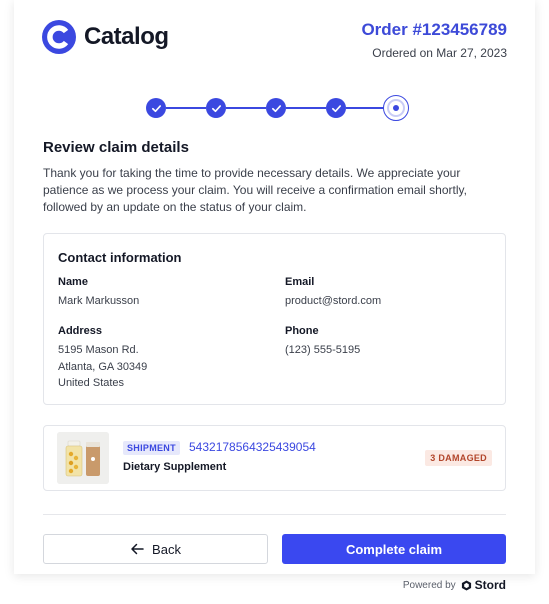  What do you see at coordinates (98, 350) in the screenshot?
I see `address-line-1: 5195 Mason Rd.` at bounding box center [98, 350].